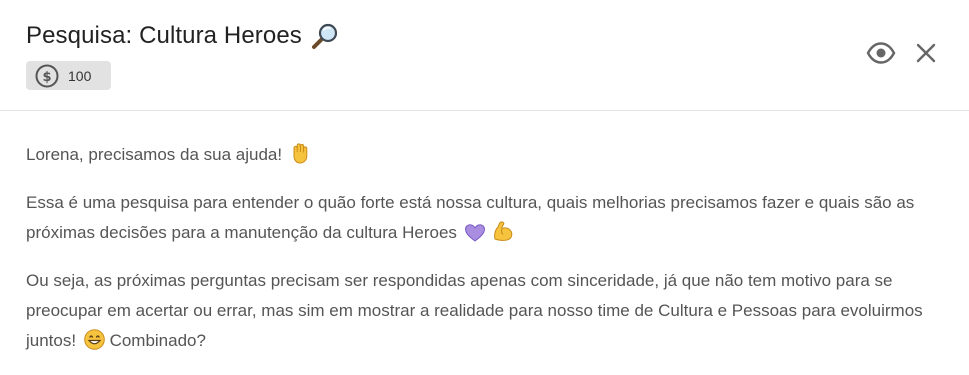  I want to click on dollar-coin-icon: $, so click(47, 76).